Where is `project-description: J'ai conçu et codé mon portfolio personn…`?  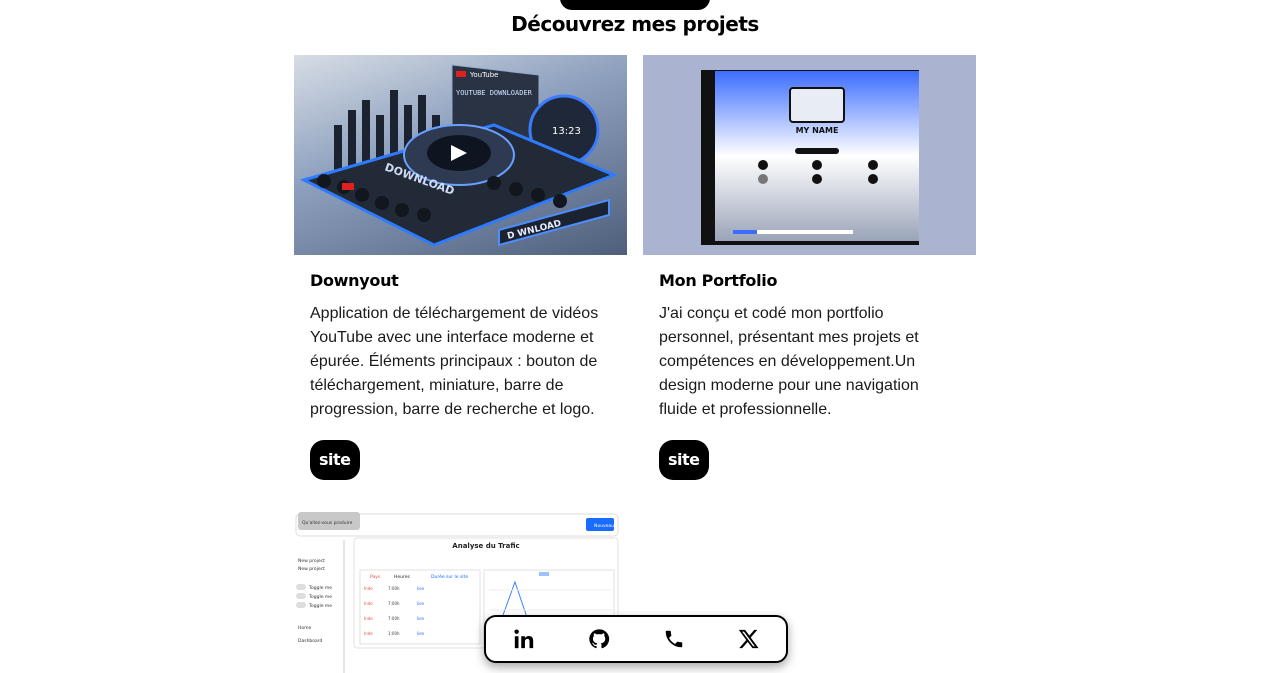
project-description: J'ai conçu et codé mon portfolio personn… is located at coordinates (789, 361).